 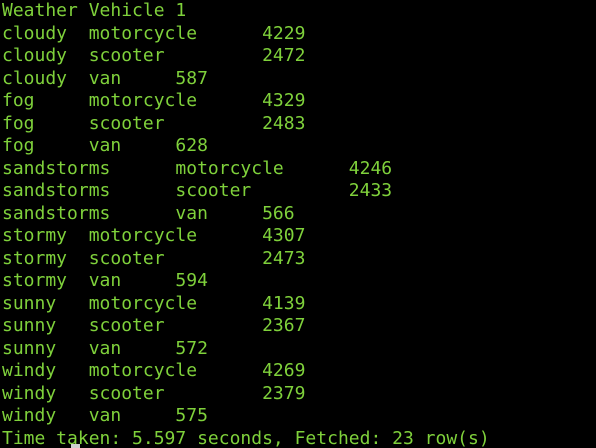 I want to click on result-header-row: Weather Vehicle 1, so click(x=94, y=10).